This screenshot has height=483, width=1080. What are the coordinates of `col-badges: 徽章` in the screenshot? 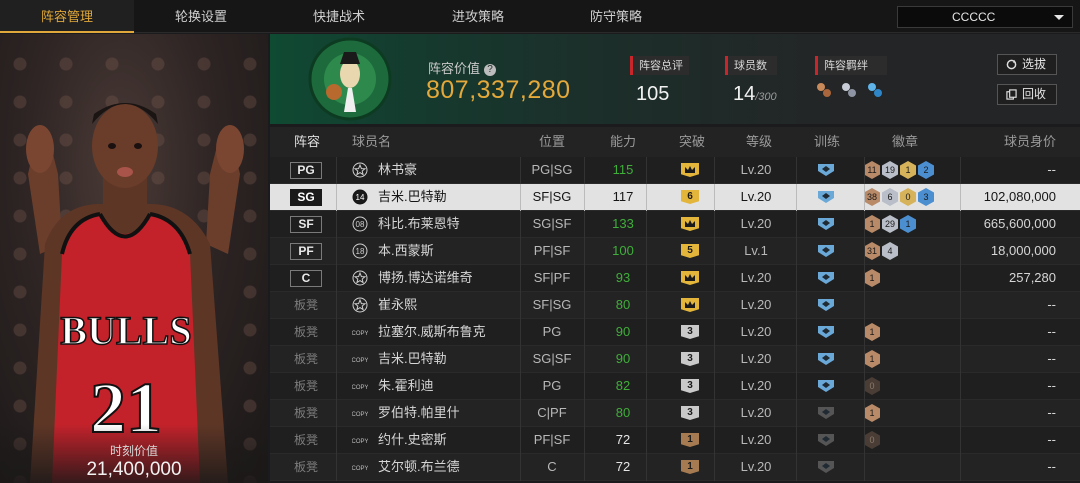 It's located at (905, 142).